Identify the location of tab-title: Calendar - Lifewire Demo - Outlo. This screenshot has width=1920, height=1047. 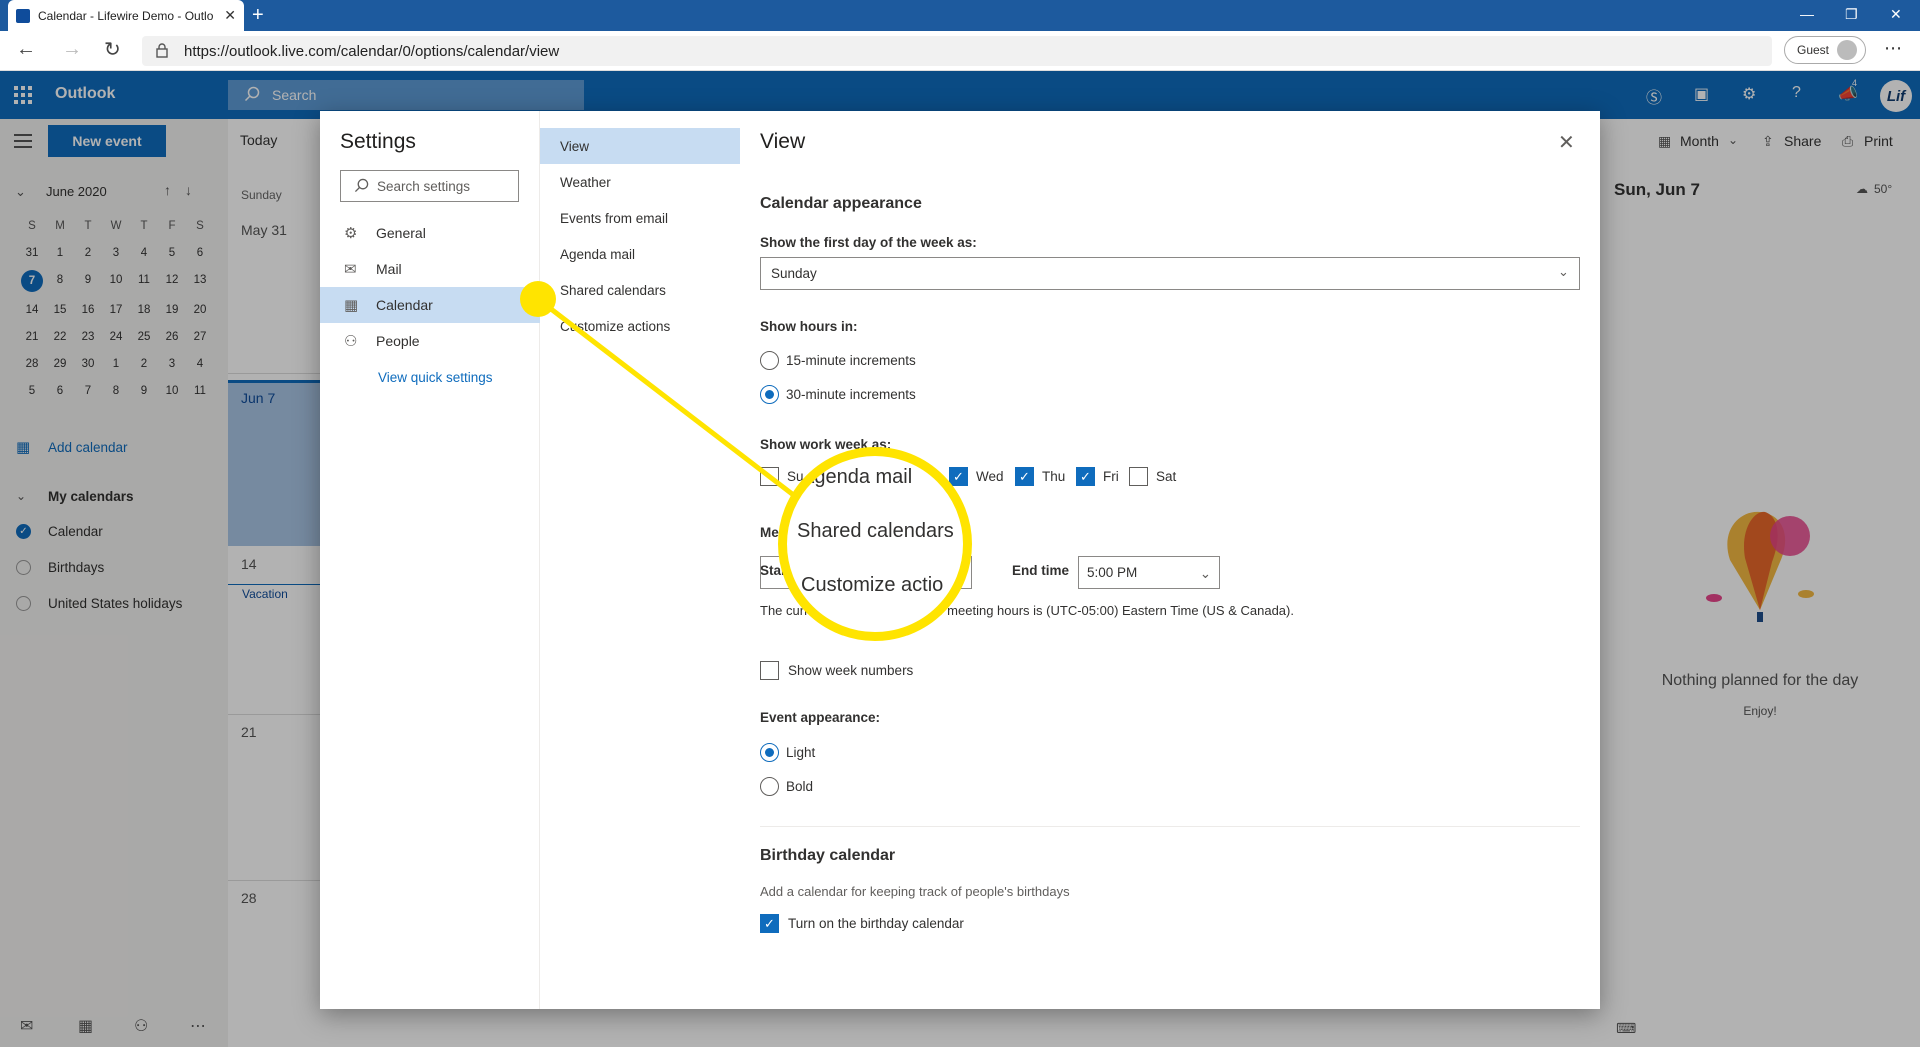
(126, 15).